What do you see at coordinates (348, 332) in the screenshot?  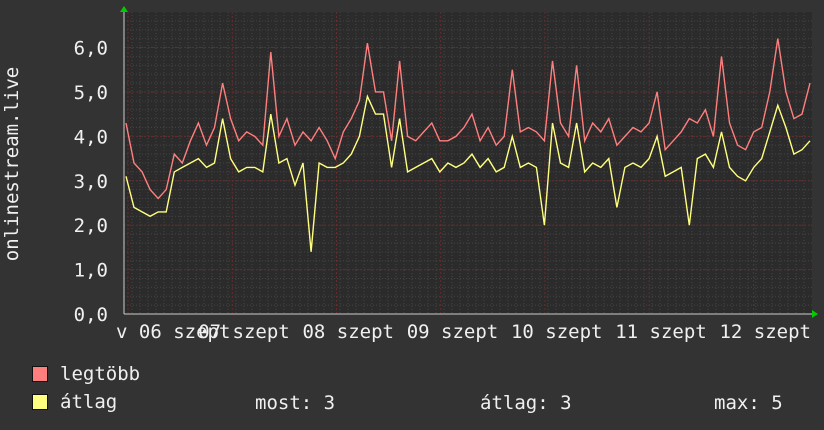 I see `x-tick-label: 08 szept` at bounding box center [348, 332].